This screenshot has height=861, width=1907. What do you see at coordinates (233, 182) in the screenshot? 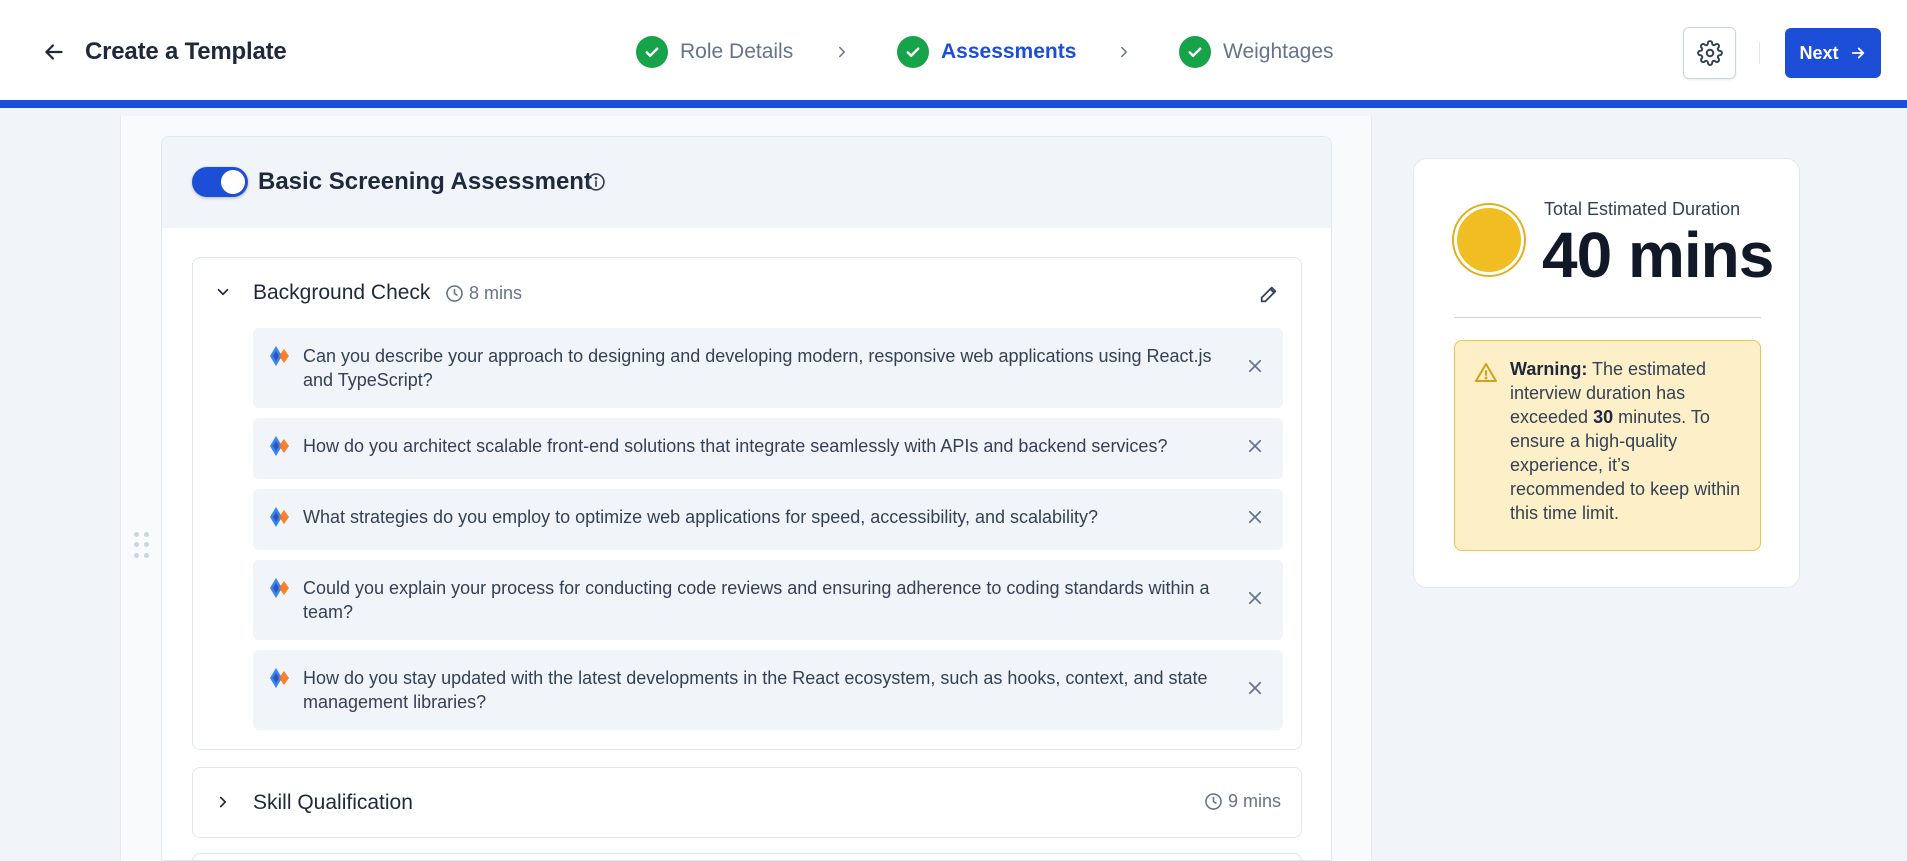
I see `toggle-knob` at bounding box center [233, 182].